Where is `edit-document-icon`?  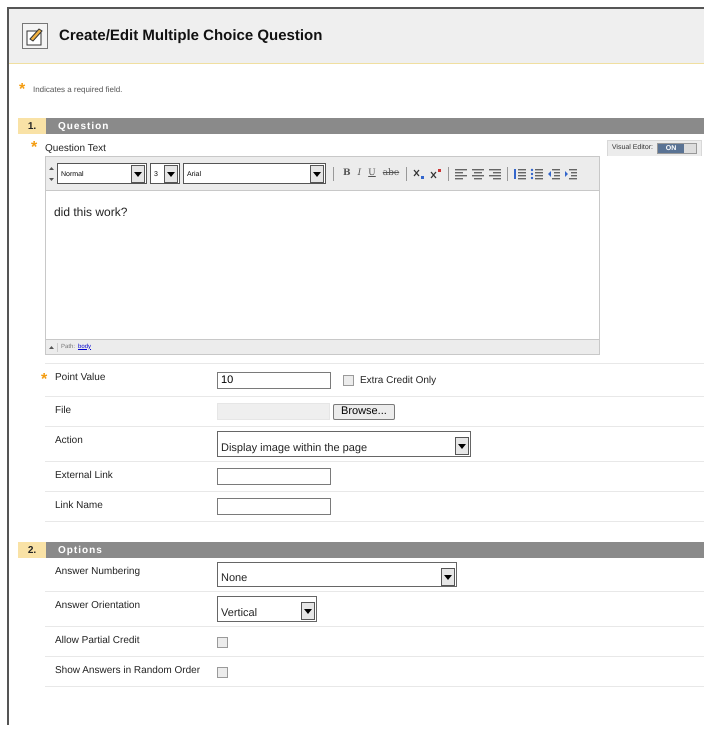 edit-document-icon is located at coordinates (35, 36).